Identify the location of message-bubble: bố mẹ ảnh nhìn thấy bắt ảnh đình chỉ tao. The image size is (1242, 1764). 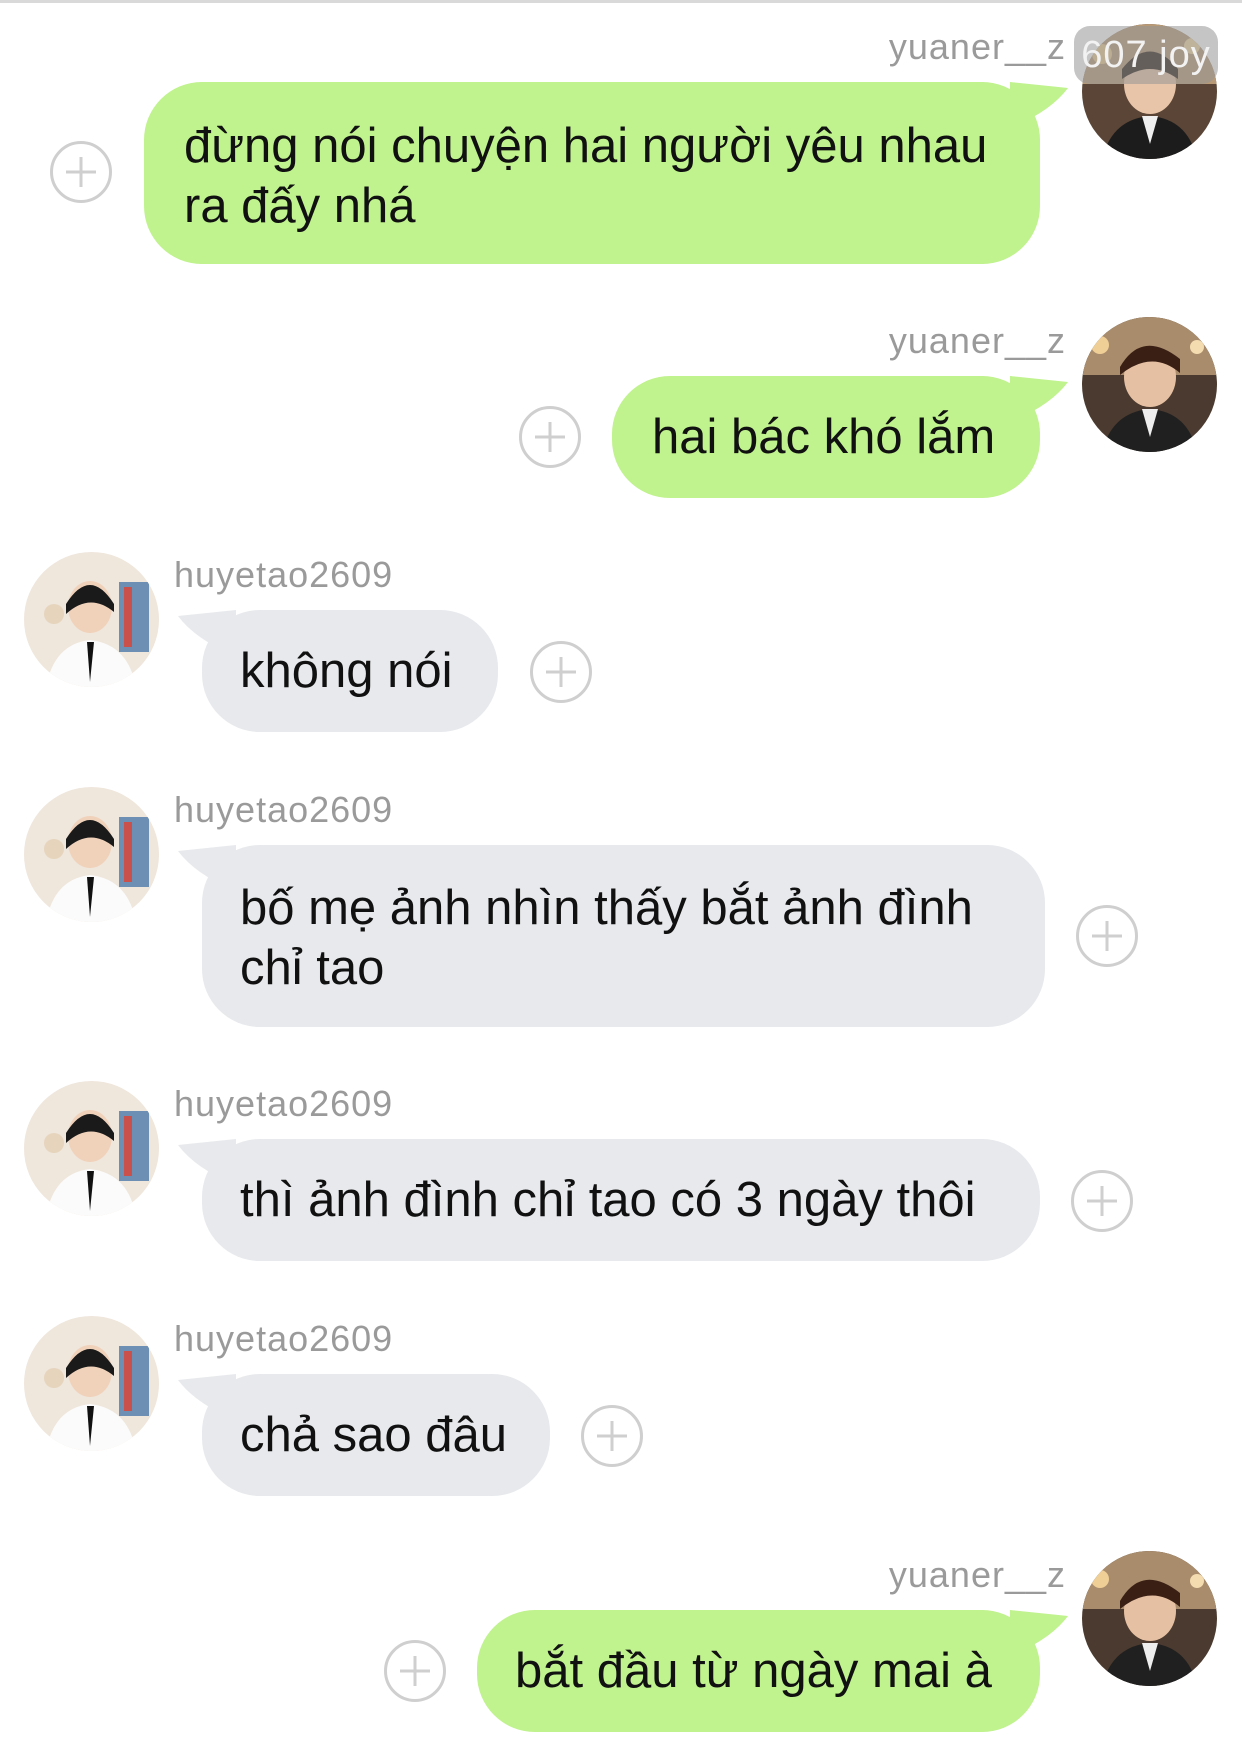
(623, 936).